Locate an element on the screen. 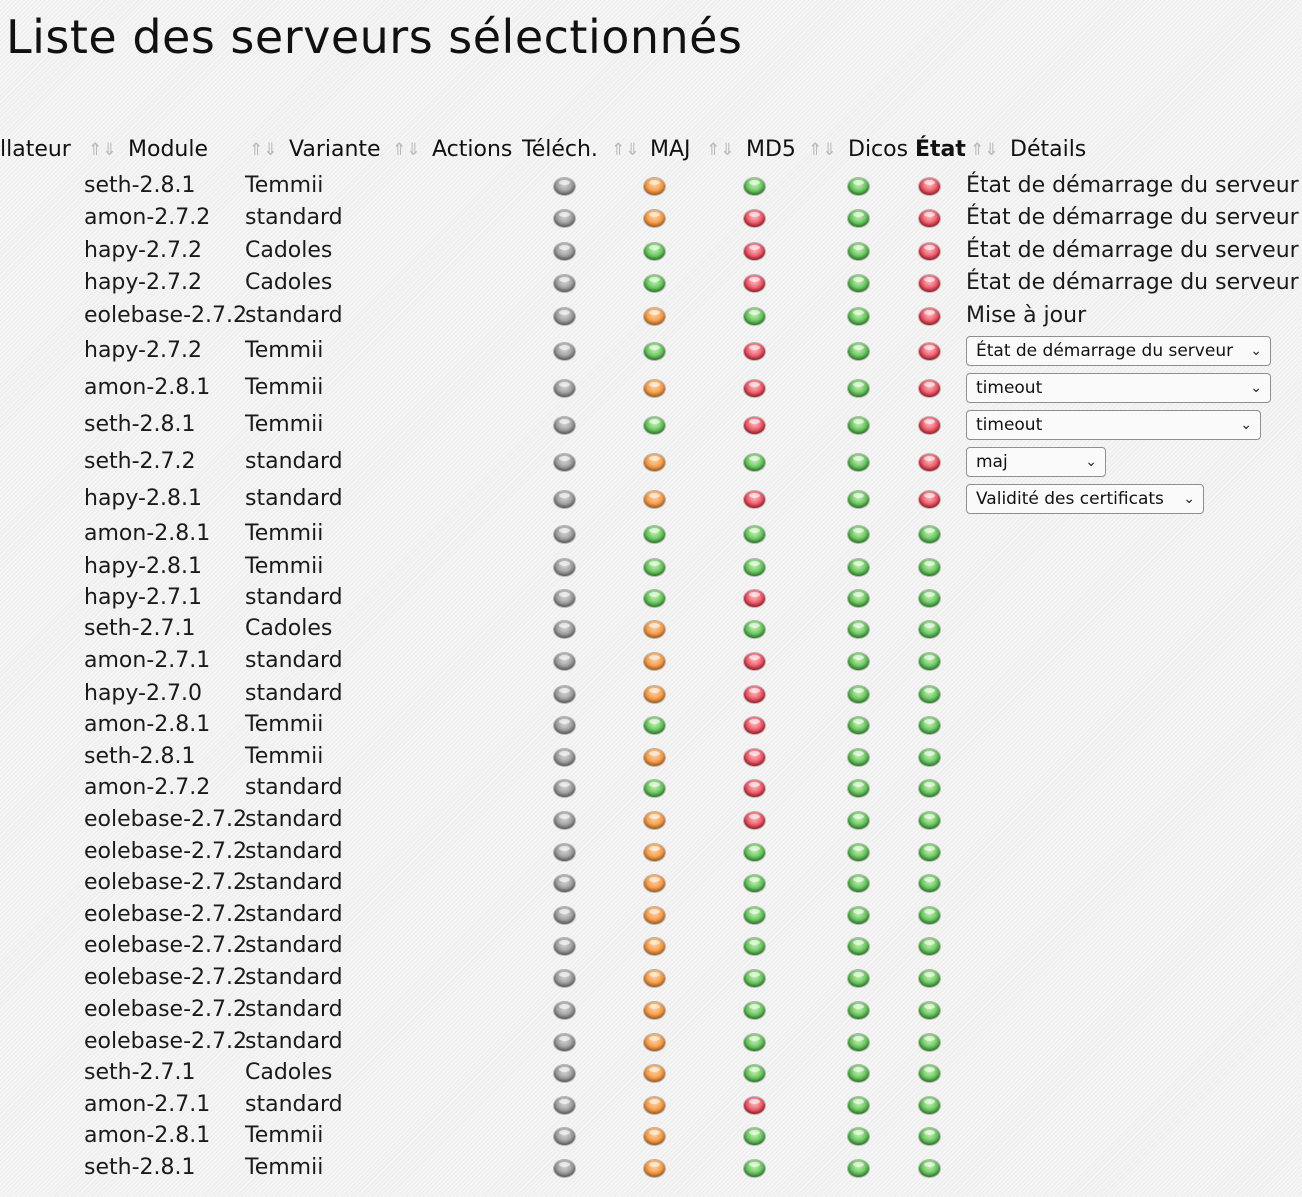 The image size is (1302, 1197). details-select: État de démarrage du serveur ⌄ is located at coordinates (1118, 351).